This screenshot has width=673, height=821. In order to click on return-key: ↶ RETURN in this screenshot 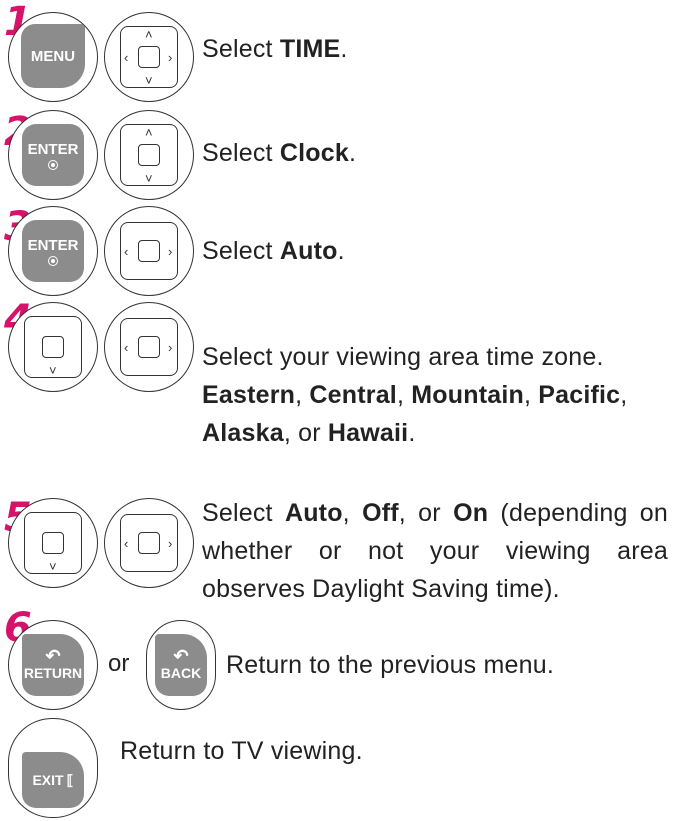, I will do `click(53, 665)`.